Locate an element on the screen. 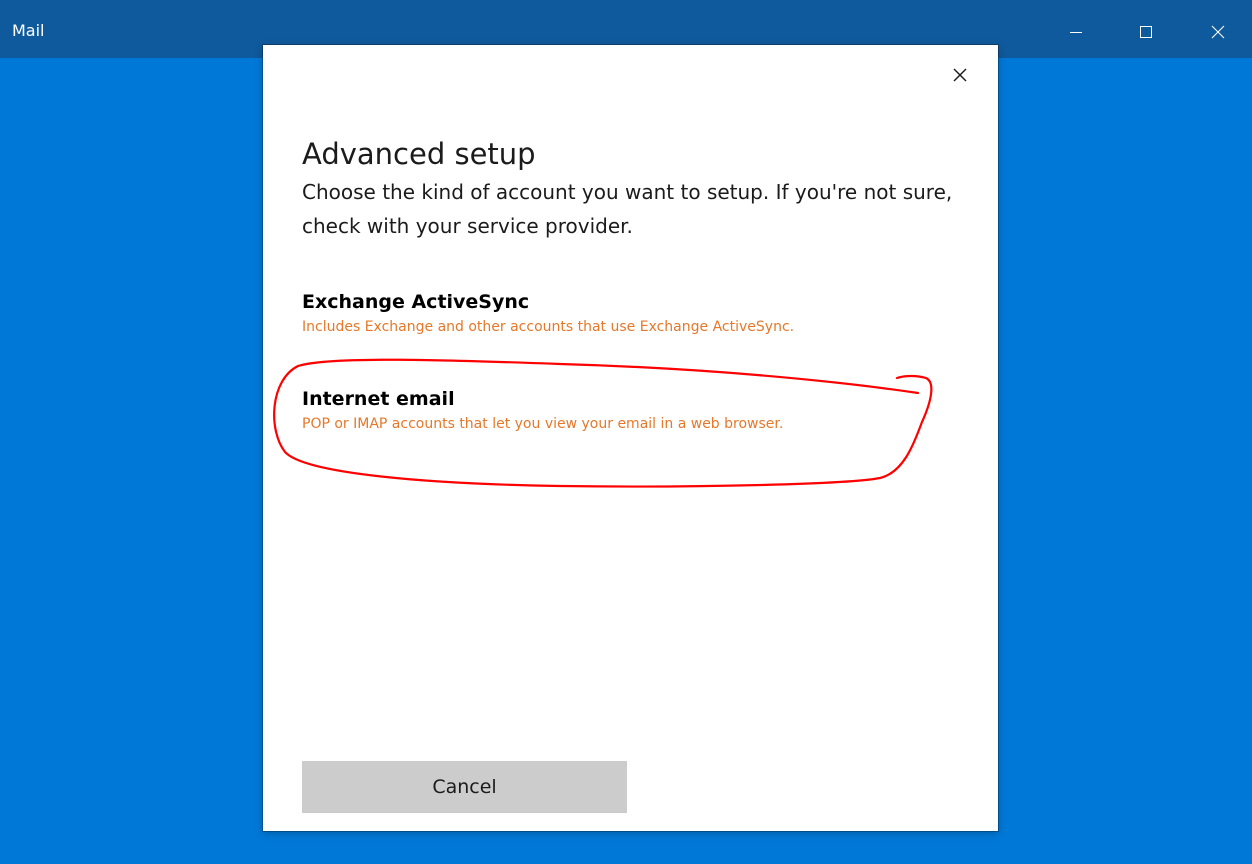 Image resolution: width=1252 pixels, height=864 pixels. minimize-icon is located at coordinates (1076, 32).